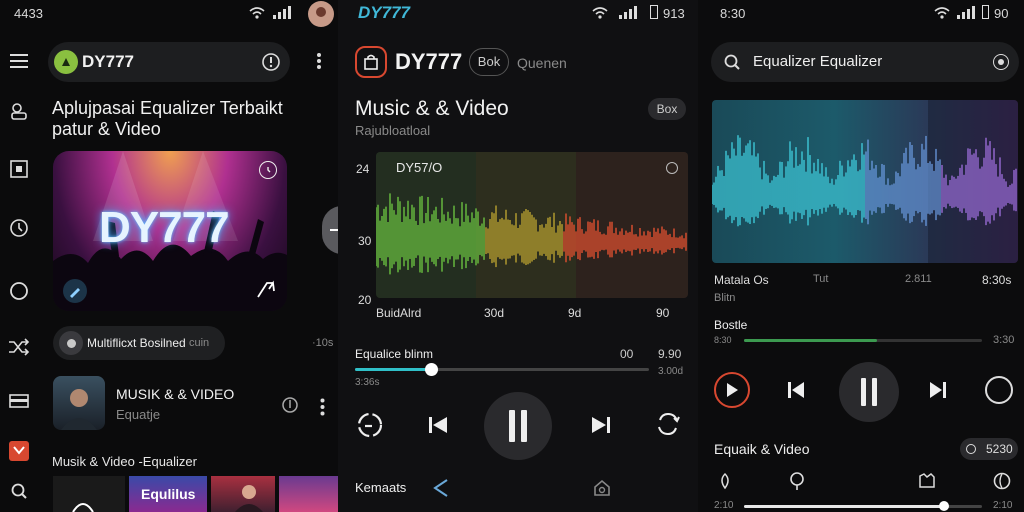 This screenshot has width=1024, height=512. I want to click on item-more-icon, so click(322, 407).